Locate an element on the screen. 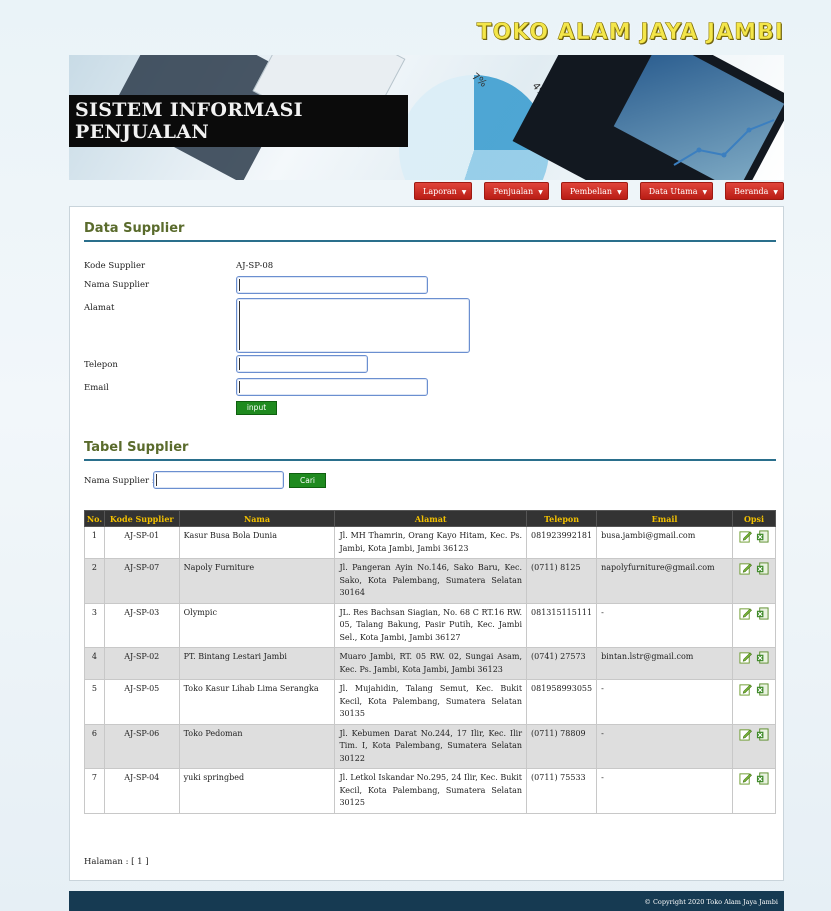 The image size is (831, 911). brand-logo-text: TOKO ALAM JAYA JAMBI is located at coordinates (630, 33).